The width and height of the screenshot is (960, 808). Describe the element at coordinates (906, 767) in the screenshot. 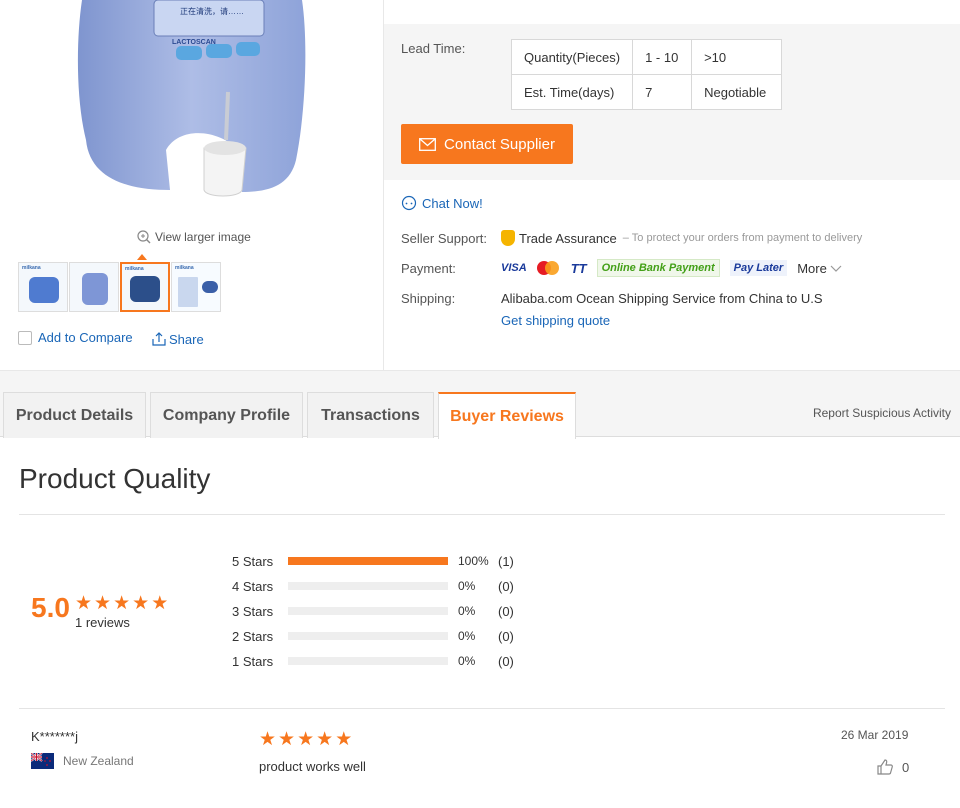

I see `like-count: 0` at that location.